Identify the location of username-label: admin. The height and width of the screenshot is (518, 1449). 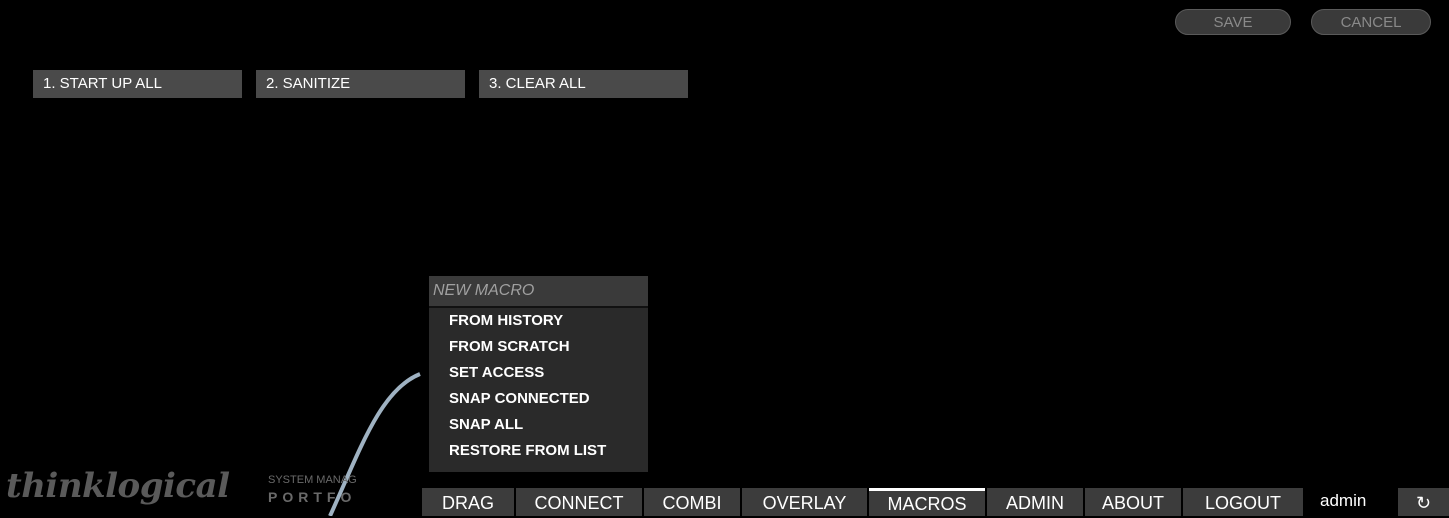
(1343, 500).